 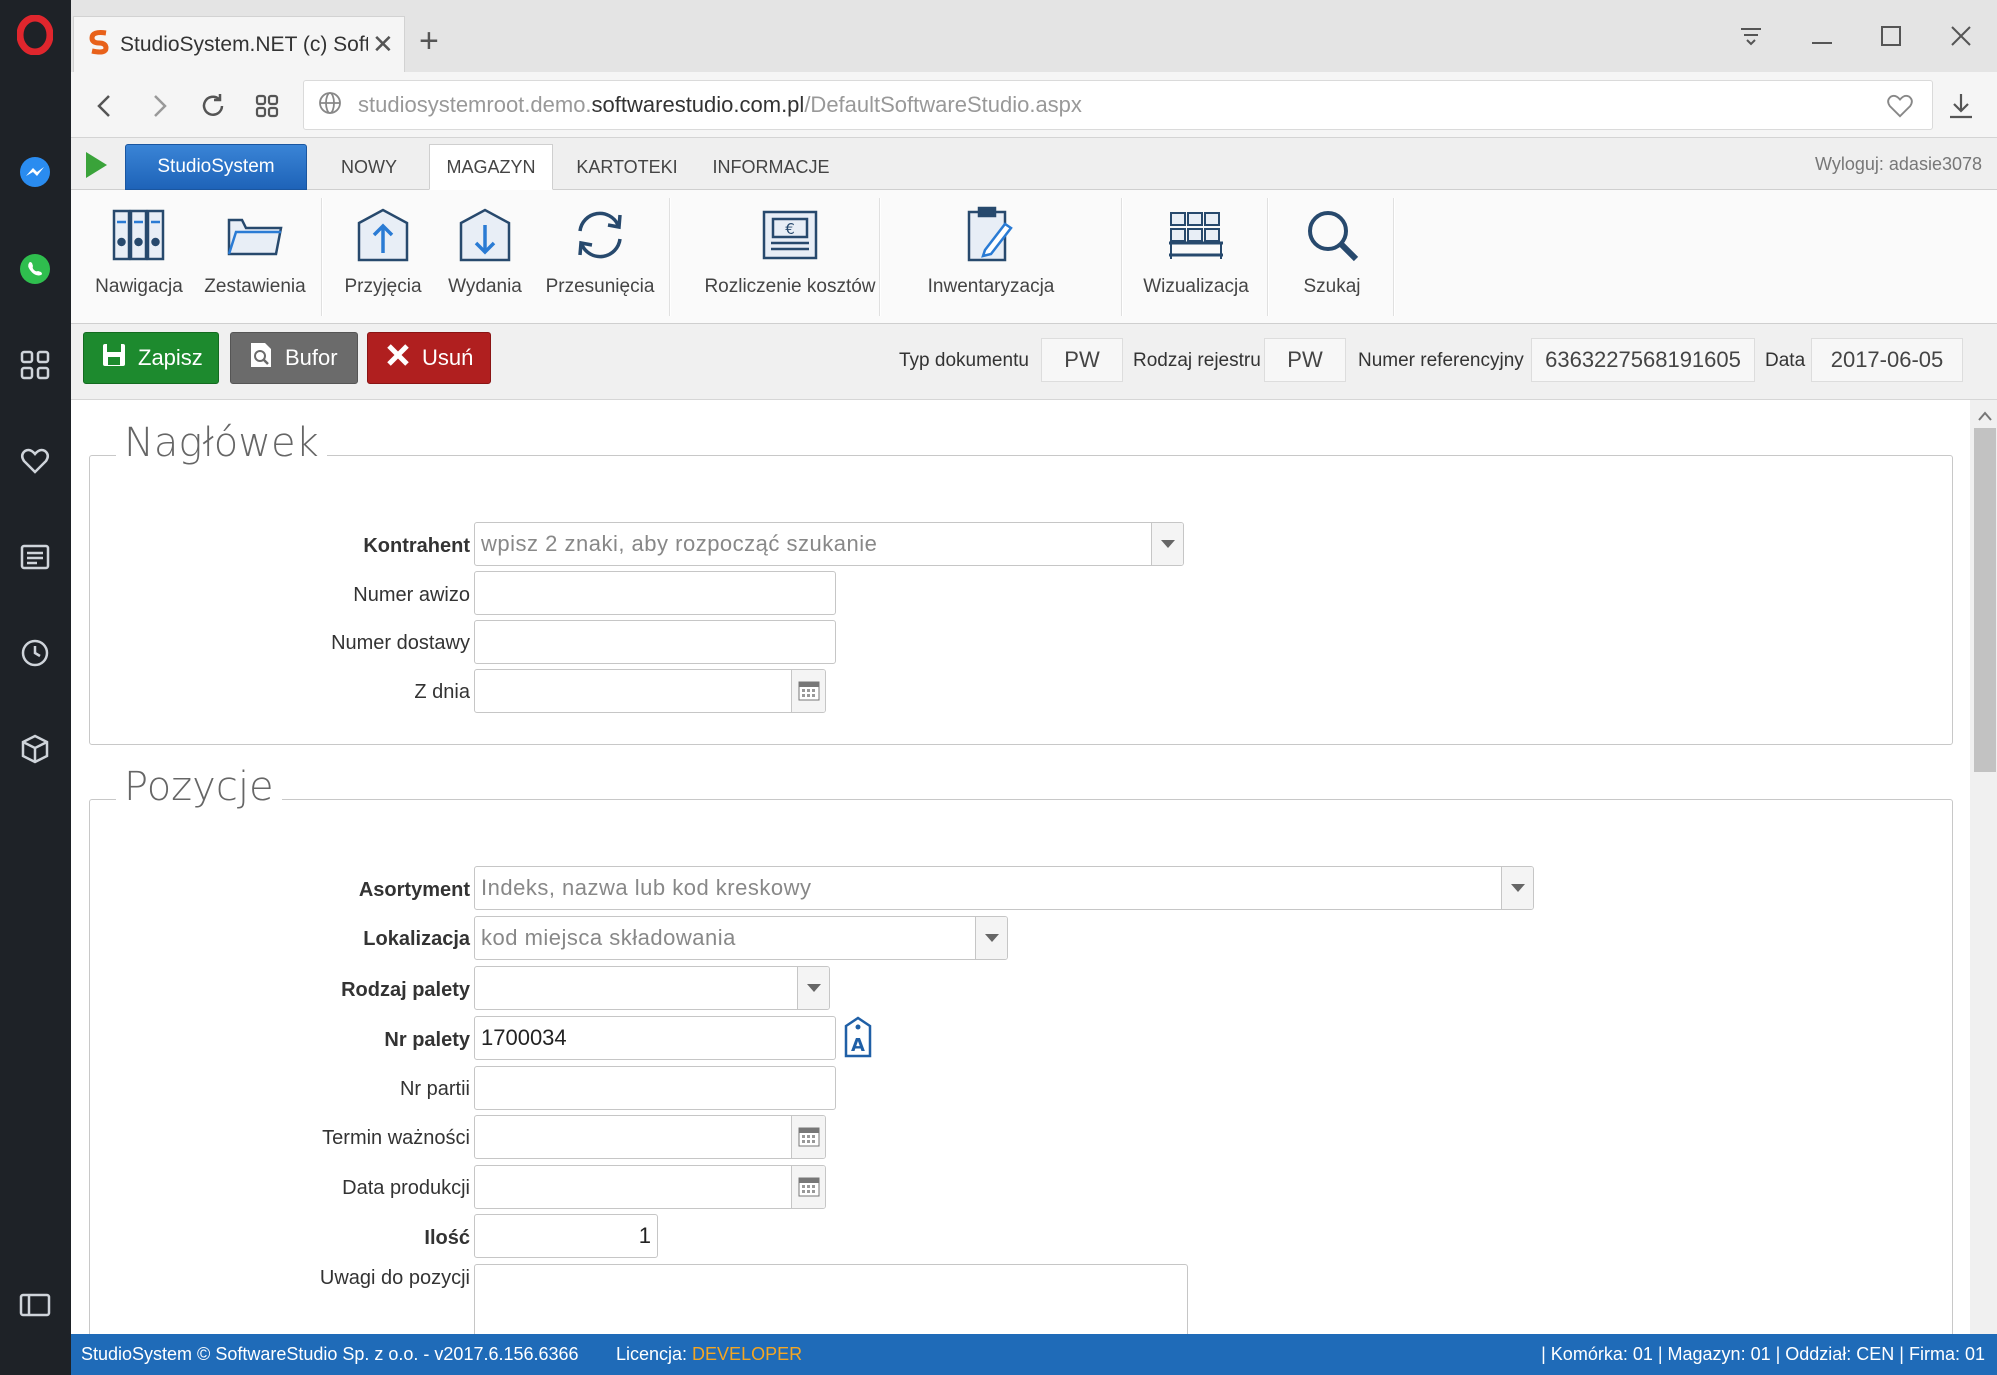 I want to click on reference-number-value: 6363227568191605, so click(x=1643, y=360).